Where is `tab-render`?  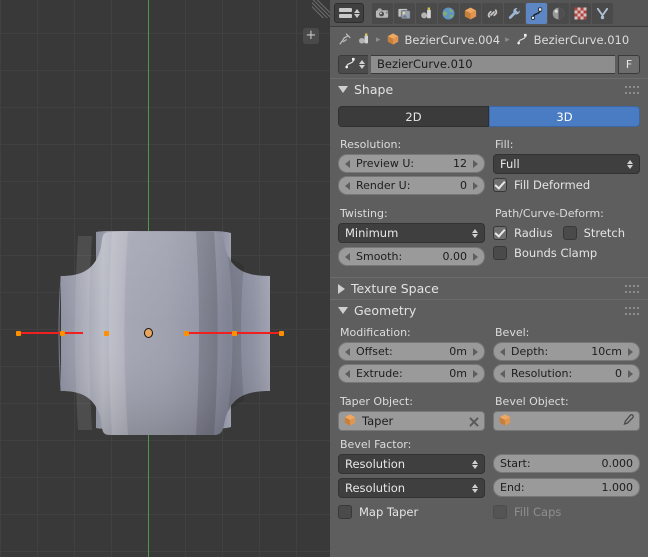
tab-render is located at coordinates (382, 13).